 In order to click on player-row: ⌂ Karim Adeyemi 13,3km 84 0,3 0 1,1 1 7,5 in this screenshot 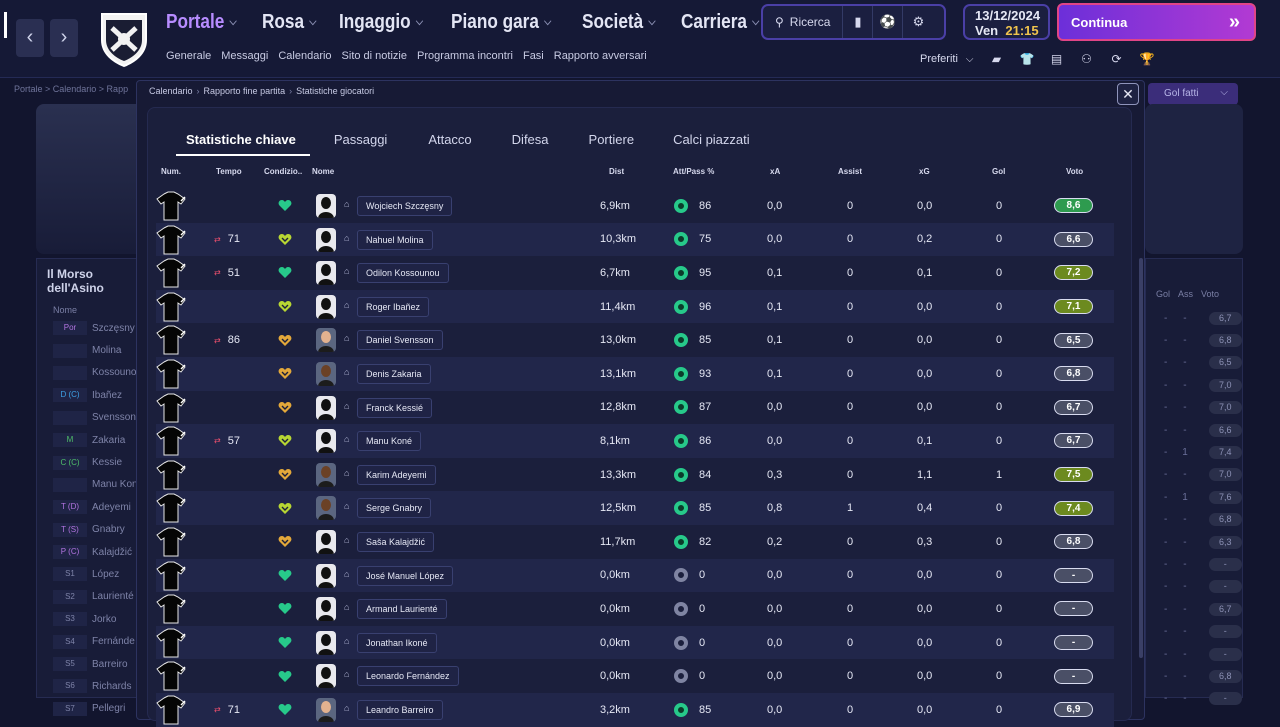, I will do `click(635, 475)`.